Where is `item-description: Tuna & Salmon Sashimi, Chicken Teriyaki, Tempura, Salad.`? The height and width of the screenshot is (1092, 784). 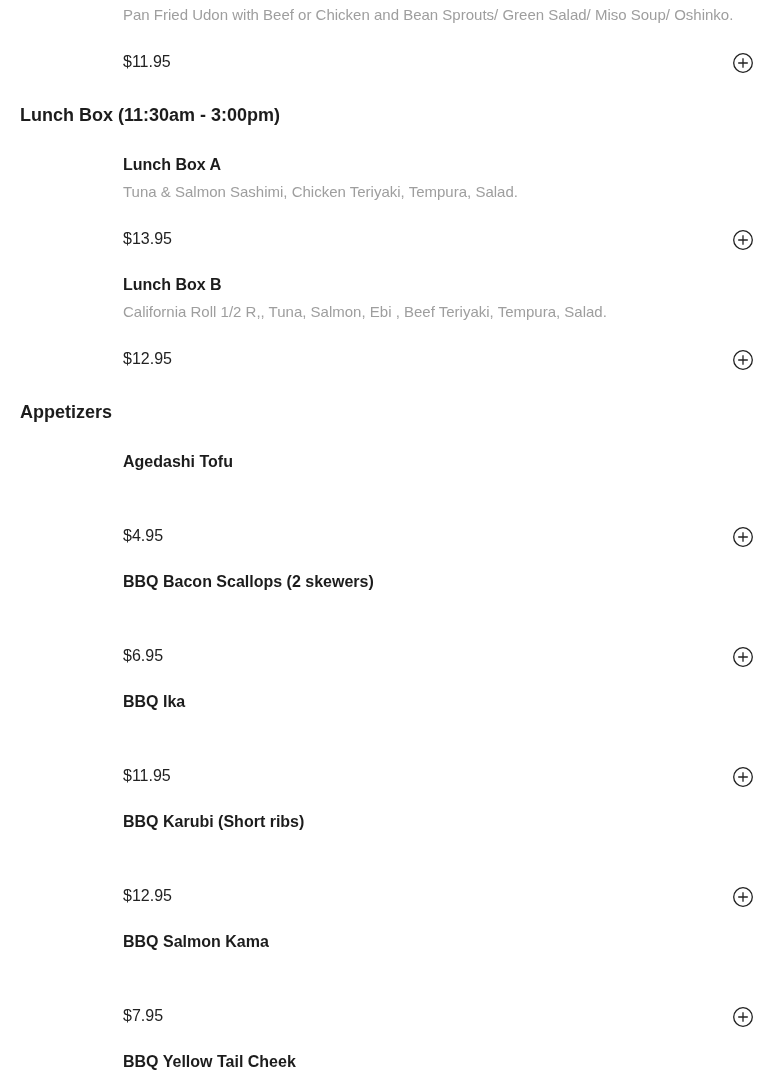 item-description: Tuna & Salmon Sashimi, Chicken Teriyaki, Tempura, Salad. is located at coordinates (321, 192).